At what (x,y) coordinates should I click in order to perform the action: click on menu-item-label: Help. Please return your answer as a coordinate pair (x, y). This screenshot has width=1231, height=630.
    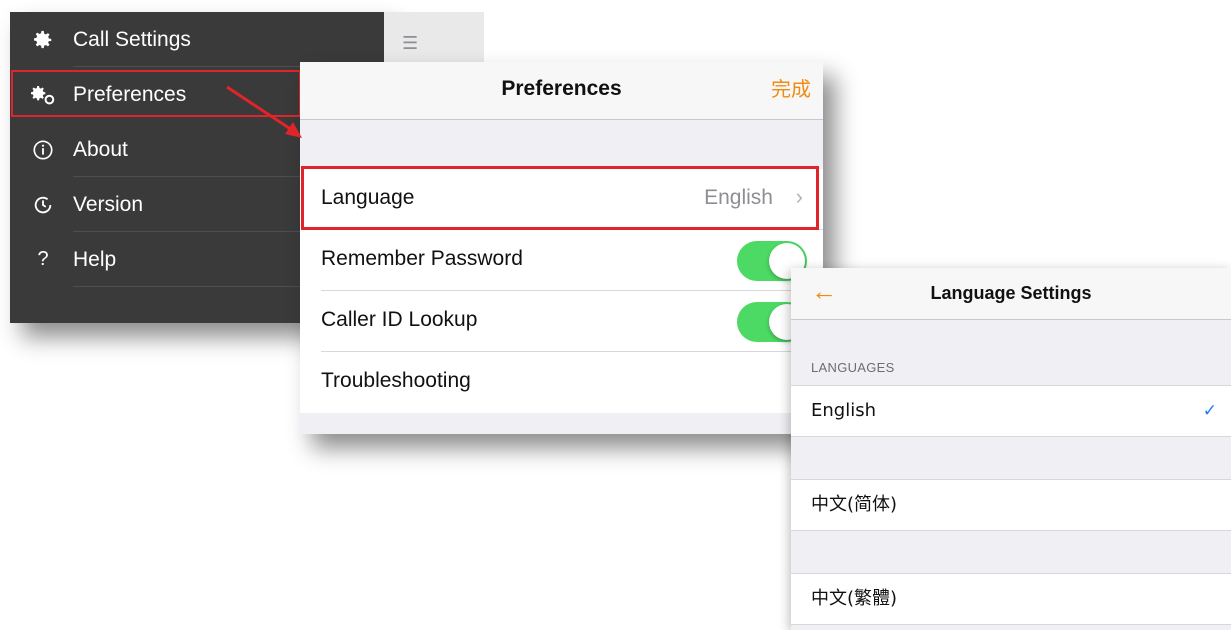
    Looking at the image, I should click on (95, 259).